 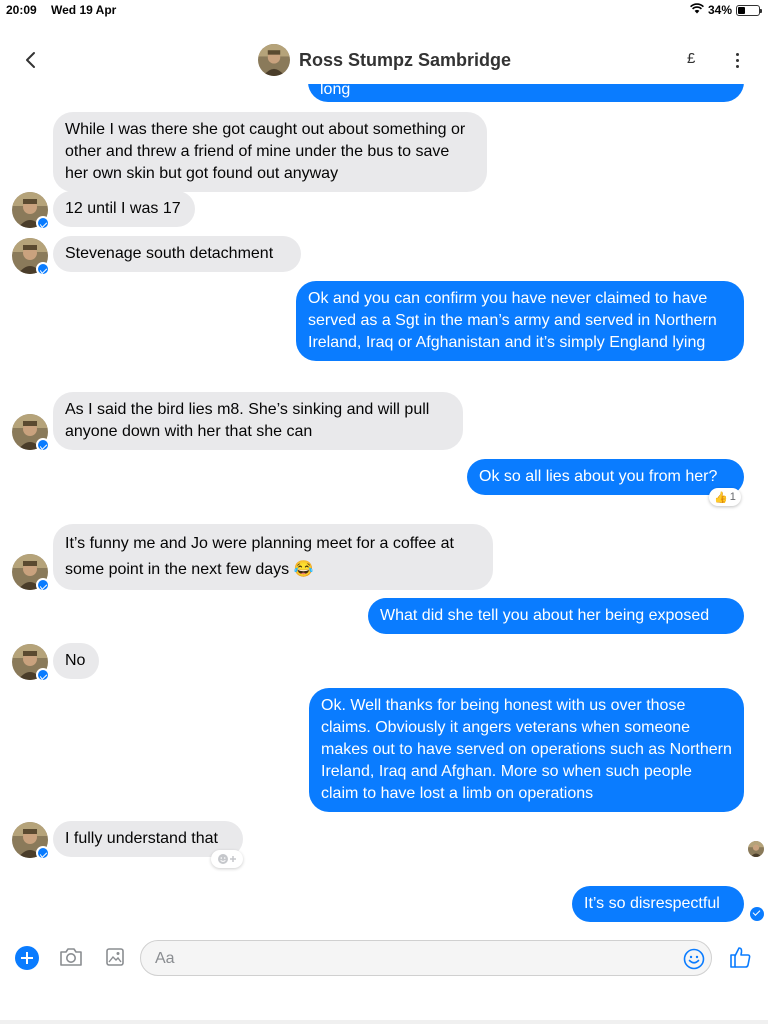 I want to click on status-time: 20:09, so click(x=21, y=10).